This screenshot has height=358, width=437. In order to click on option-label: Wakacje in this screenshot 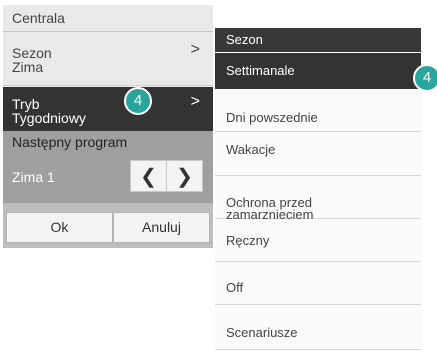, I will do `click(251, 149)`.